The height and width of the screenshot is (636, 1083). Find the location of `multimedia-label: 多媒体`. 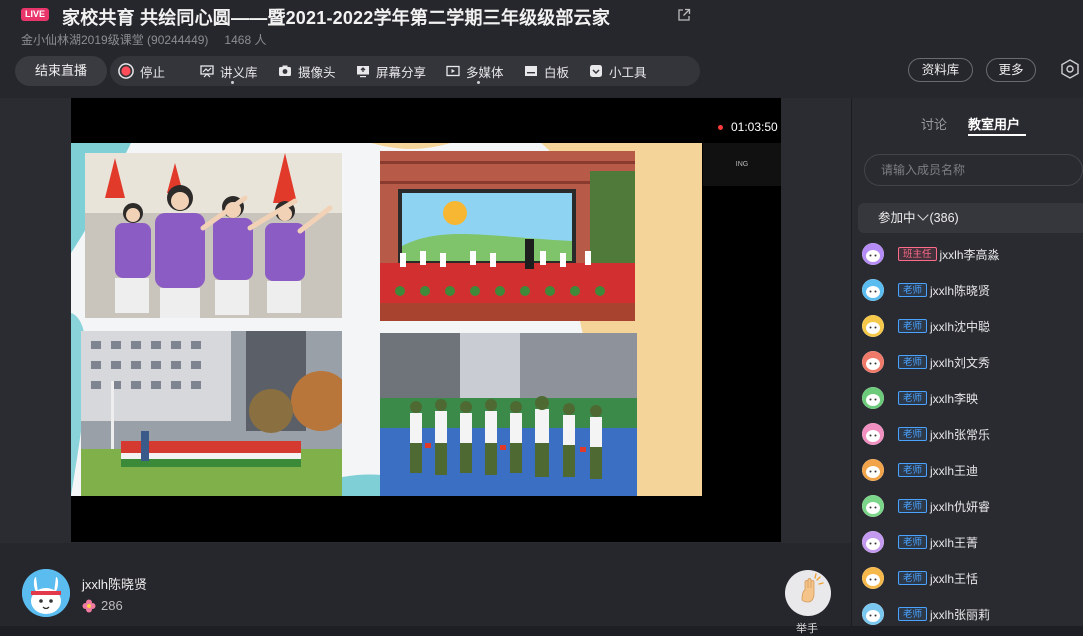

multimedia-label: 多媒体 is located at coordinates (485, 72).